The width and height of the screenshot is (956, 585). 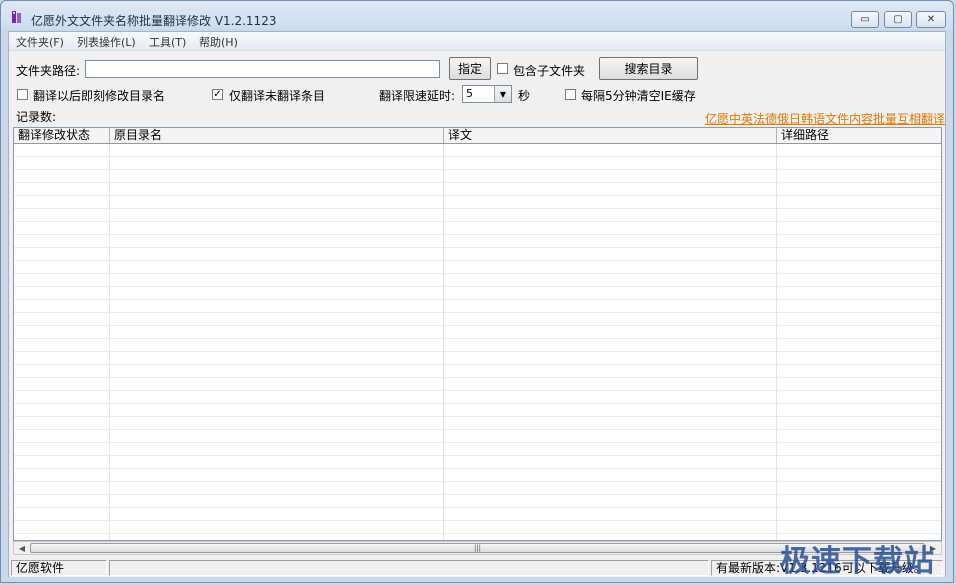 I want to click on delay-unit-label: 秒, so click(x=524, y=96).